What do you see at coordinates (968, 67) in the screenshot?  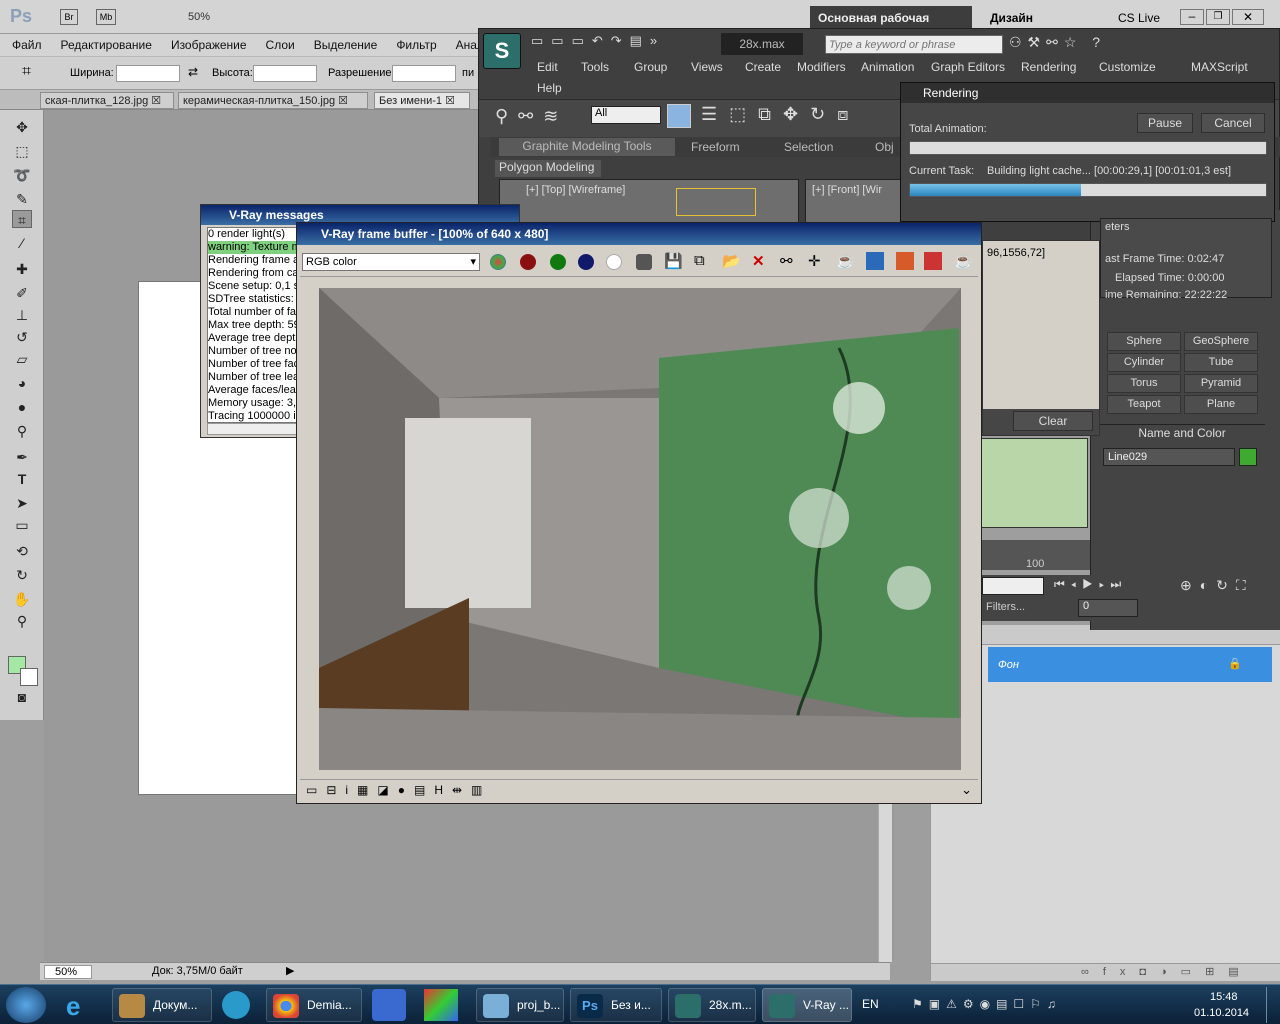 I see `max-menu-graph-editors: Graph Editors` at bounding box center [968, 67].